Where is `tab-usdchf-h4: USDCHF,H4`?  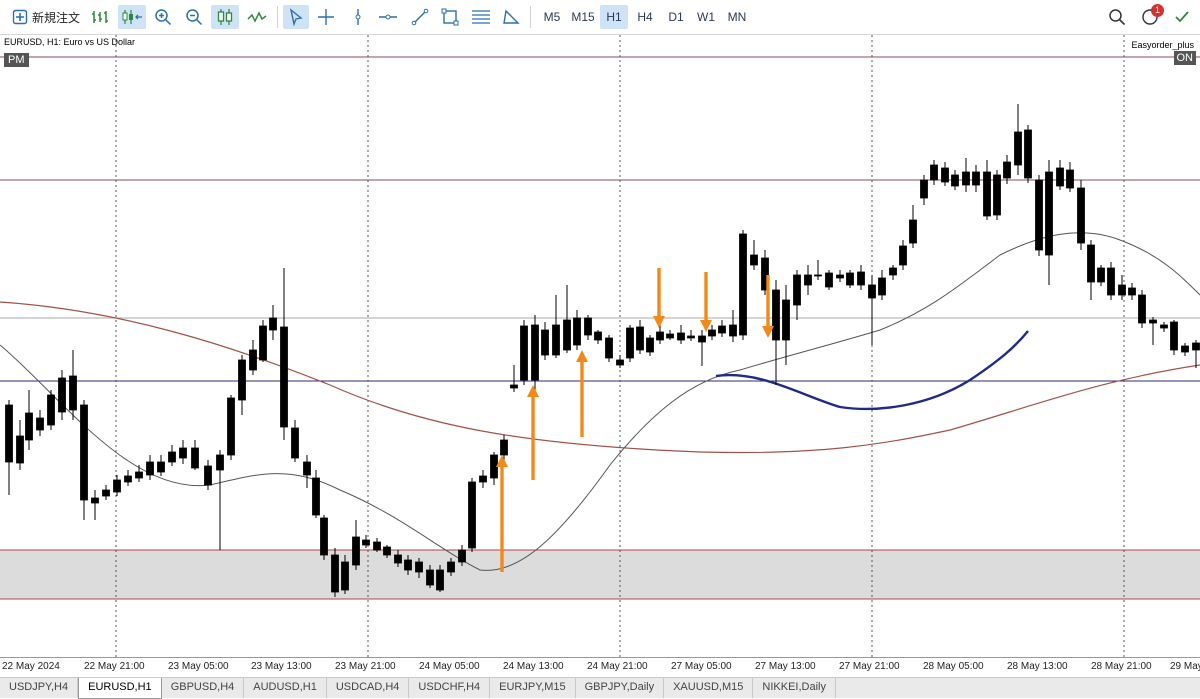
tab-usdchf-h4: USDCHF,H4 is located at coordinates (450, 688).